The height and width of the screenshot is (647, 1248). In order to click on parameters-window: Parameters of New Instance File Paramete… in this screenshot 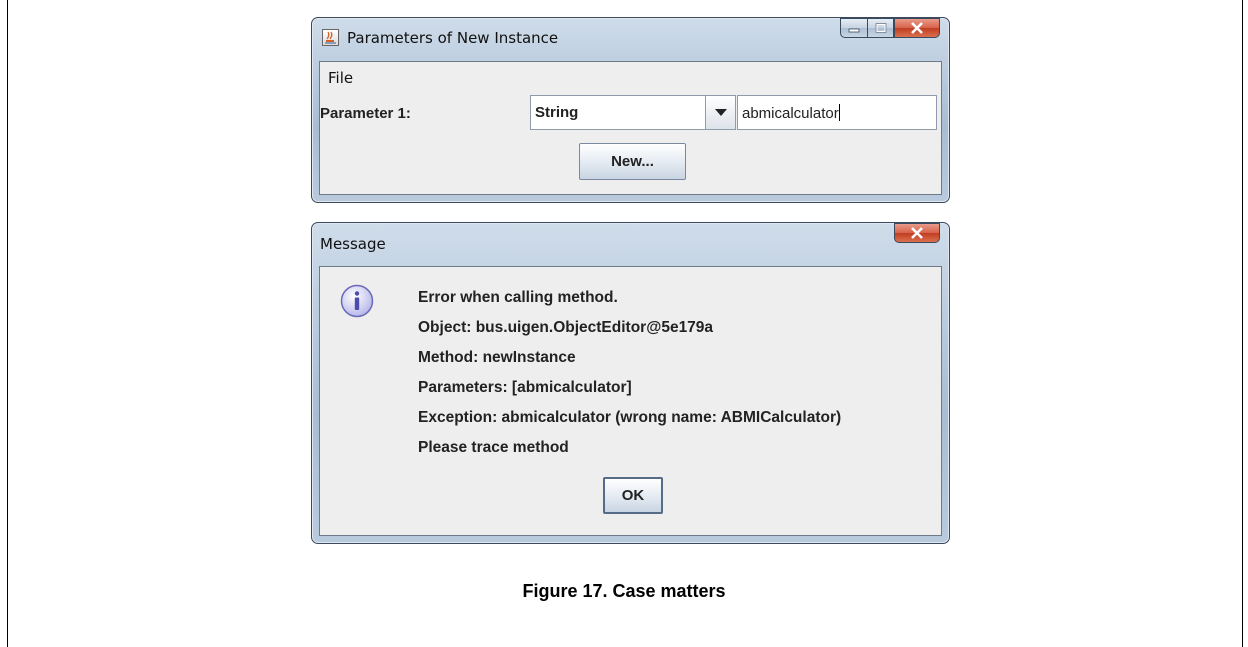, I will do `click(630, 110)`.